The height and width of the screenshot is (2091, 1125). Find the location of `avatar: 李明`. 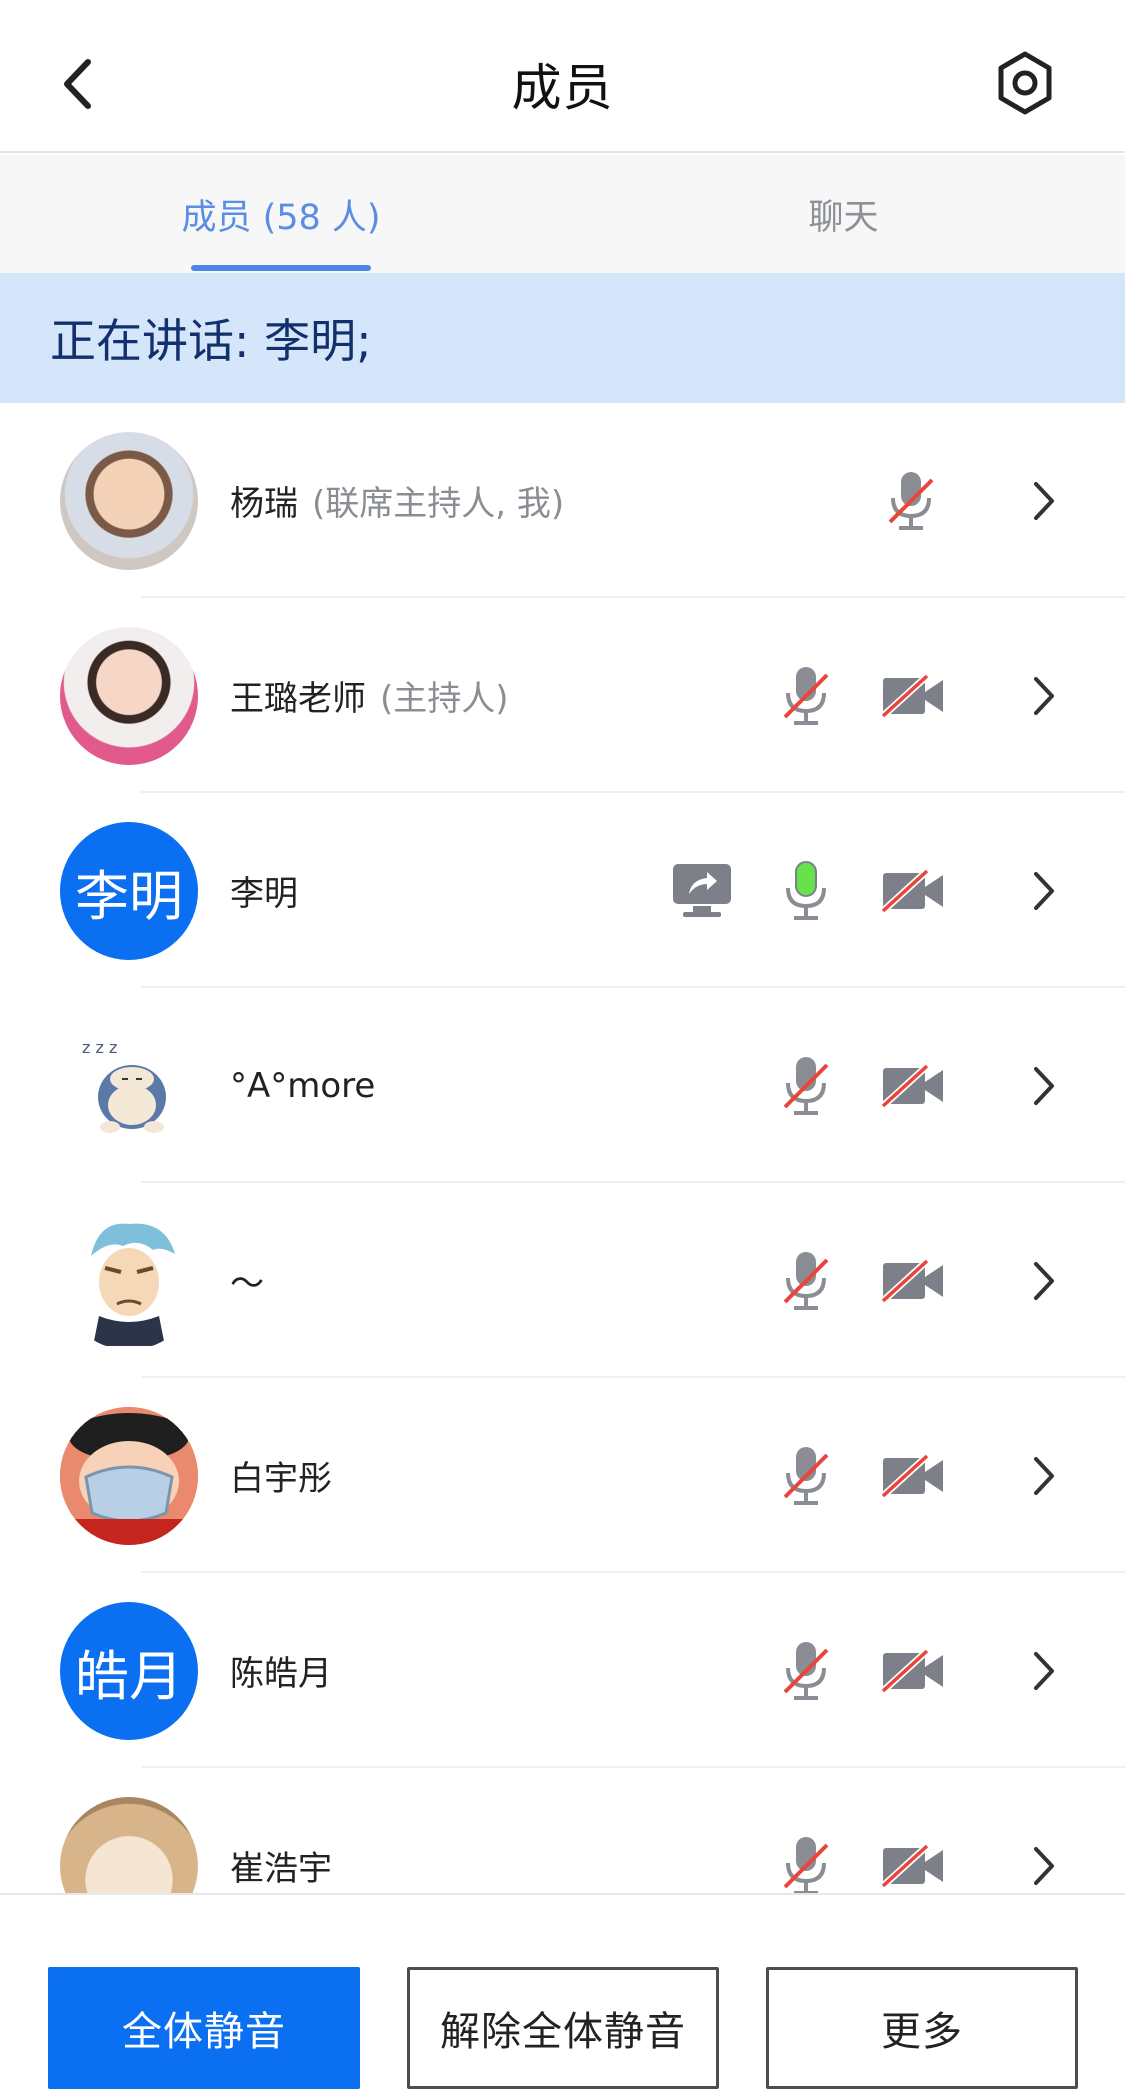

avatar: 李明 is located at coordinates (129, 891).